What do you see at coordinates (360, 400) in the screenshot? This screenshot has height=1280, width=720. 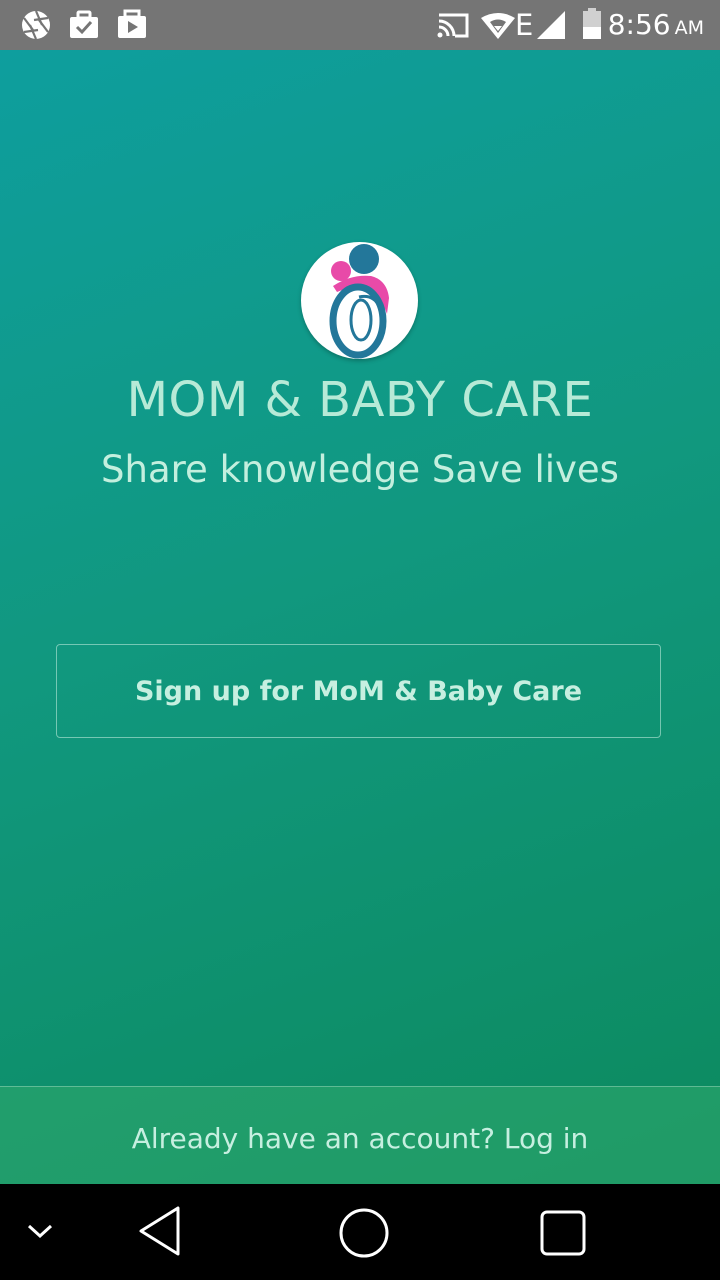 I see `app-title: MOM & BABY CARE` at bounding box center [360, 400].